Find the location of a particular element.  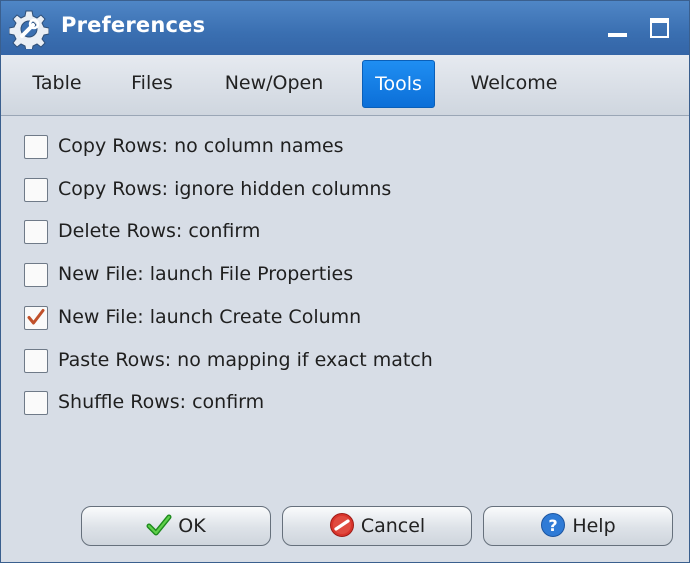

tab-tools: Tools is located at coordinates (398, 84).